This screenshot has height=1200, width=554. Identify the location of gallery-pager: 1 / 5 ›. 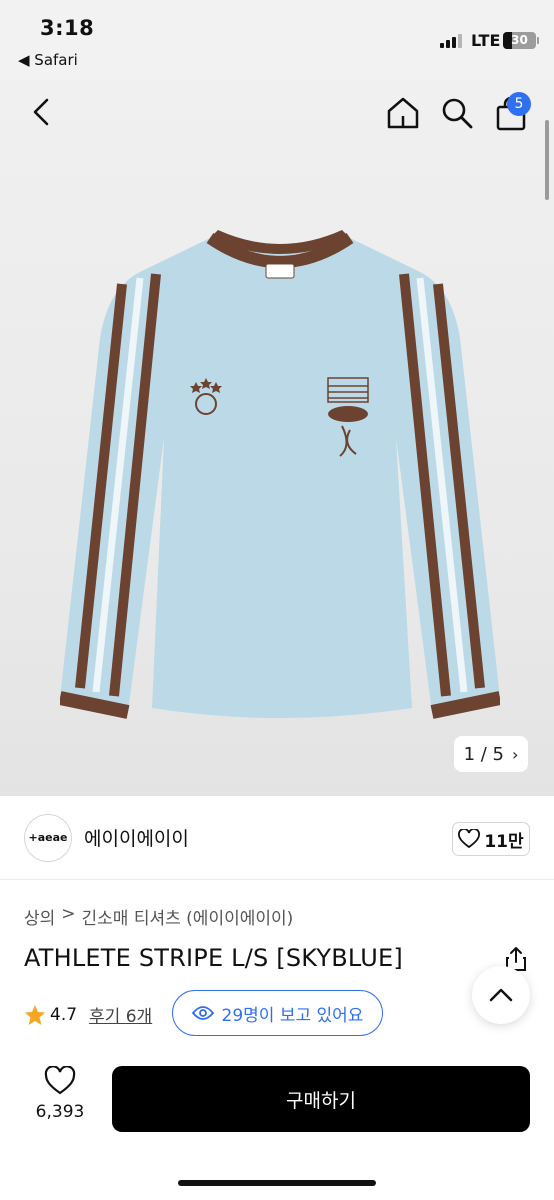
(491, 754).